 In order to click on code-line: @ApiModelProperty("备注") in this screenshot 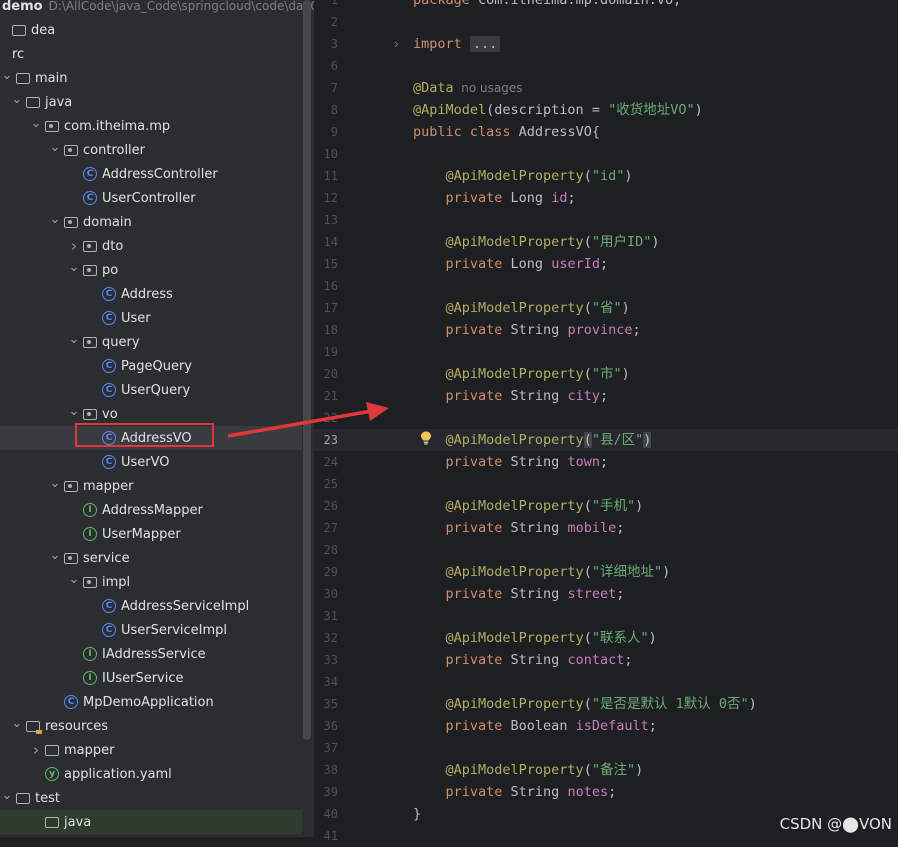, I will do `click(528, 770)`.